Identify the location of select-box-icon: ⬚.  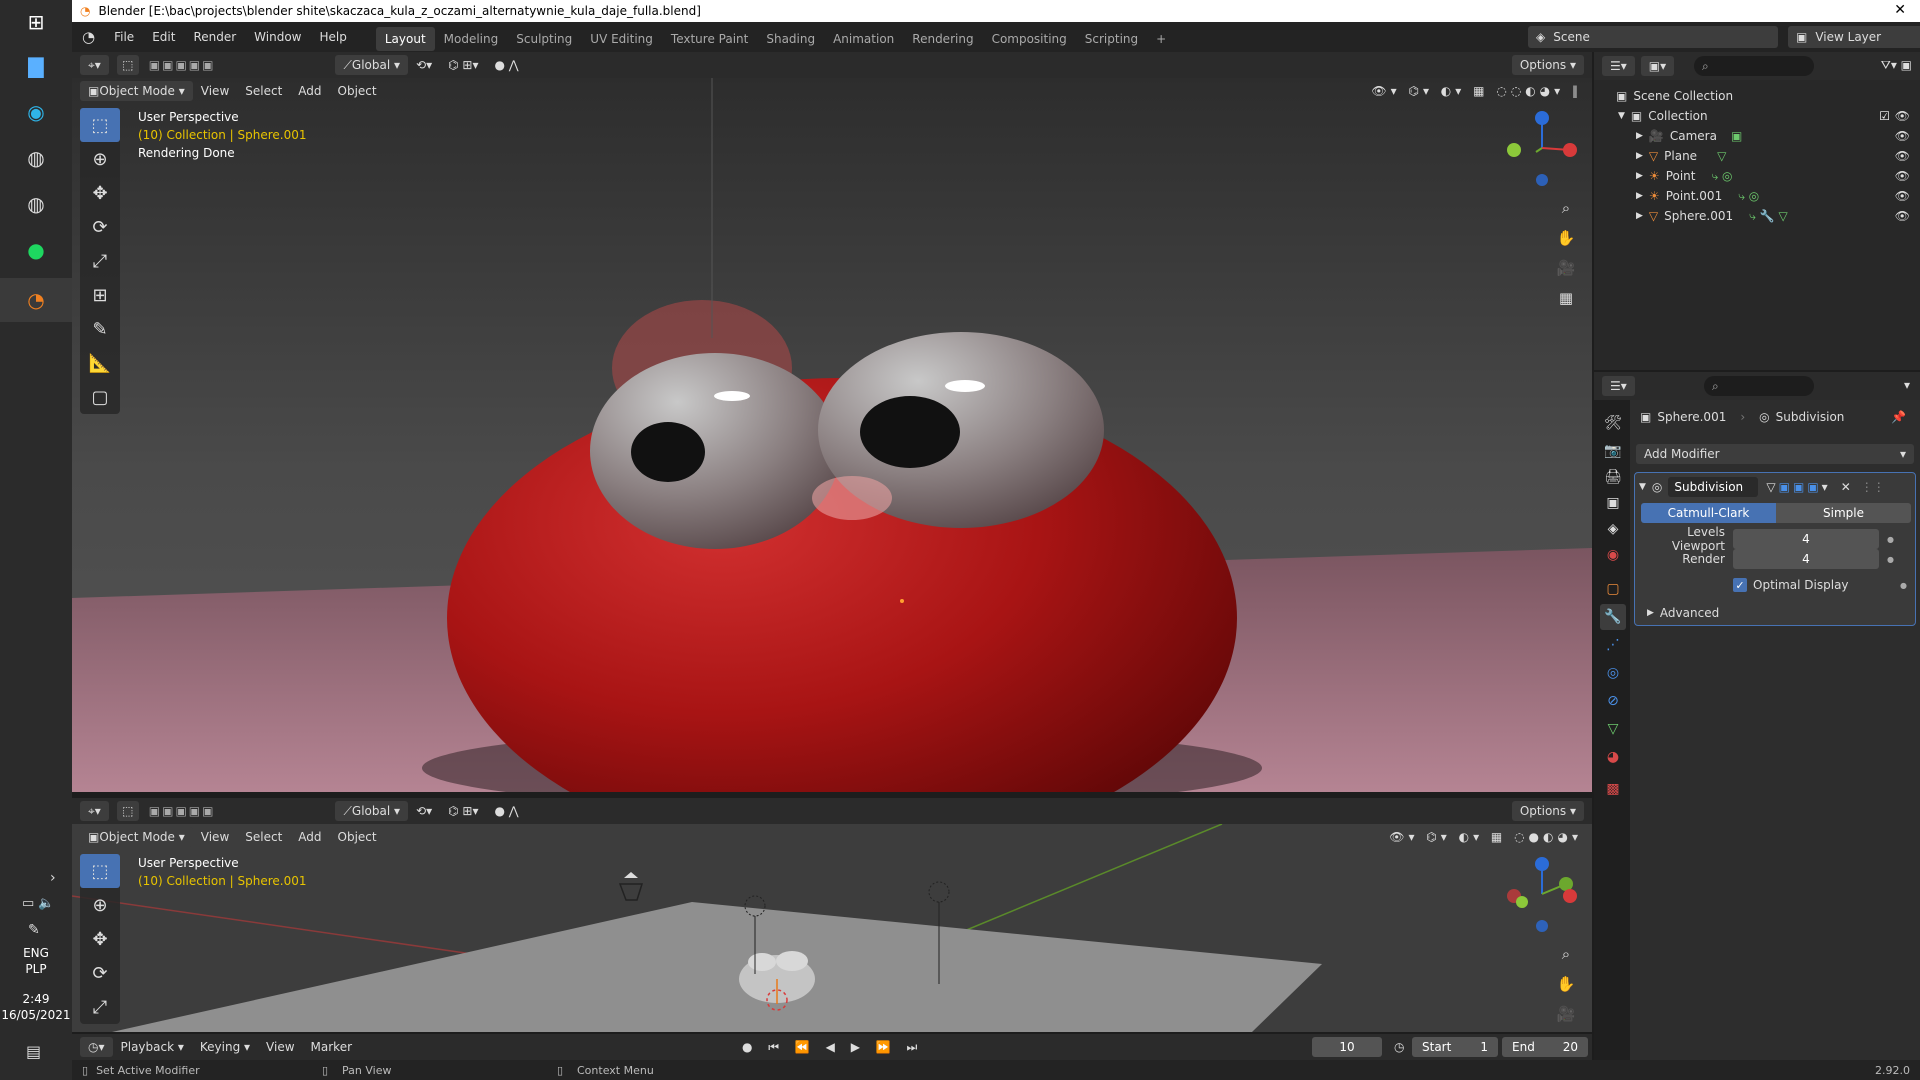
(127, 65).